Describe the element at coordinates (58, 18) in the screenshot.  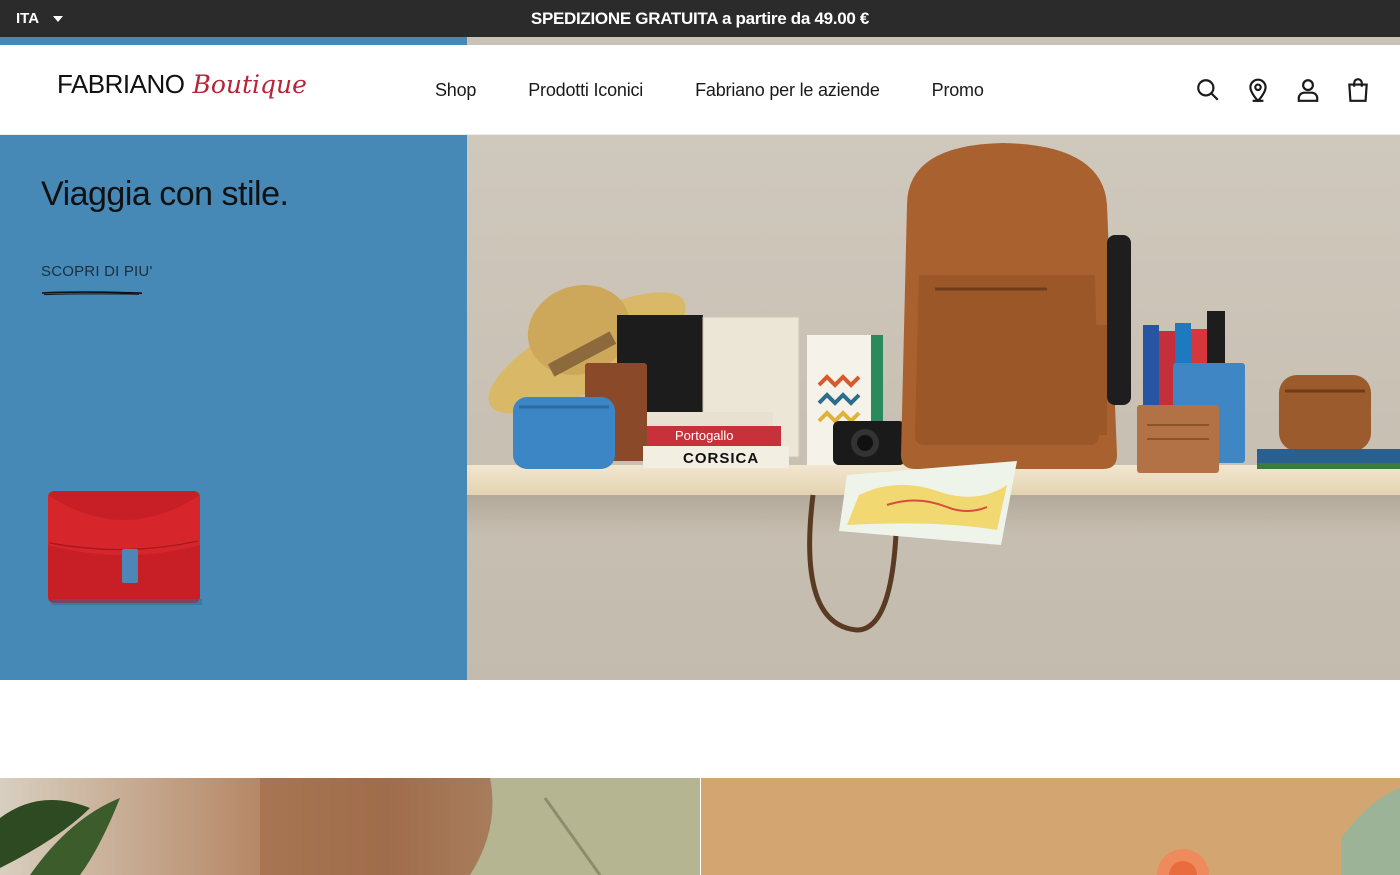
I see `caret-down-icon` at that location.